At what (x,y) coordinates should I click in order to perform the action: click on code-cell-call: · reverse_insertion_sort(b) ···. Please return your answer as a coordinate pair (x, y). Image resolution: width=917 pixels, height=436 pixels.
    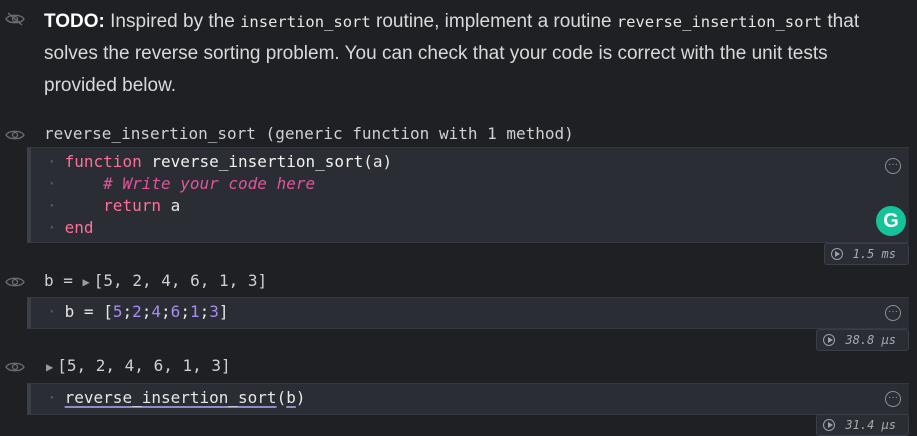
    Looking at the image, I should click on (468, 399).